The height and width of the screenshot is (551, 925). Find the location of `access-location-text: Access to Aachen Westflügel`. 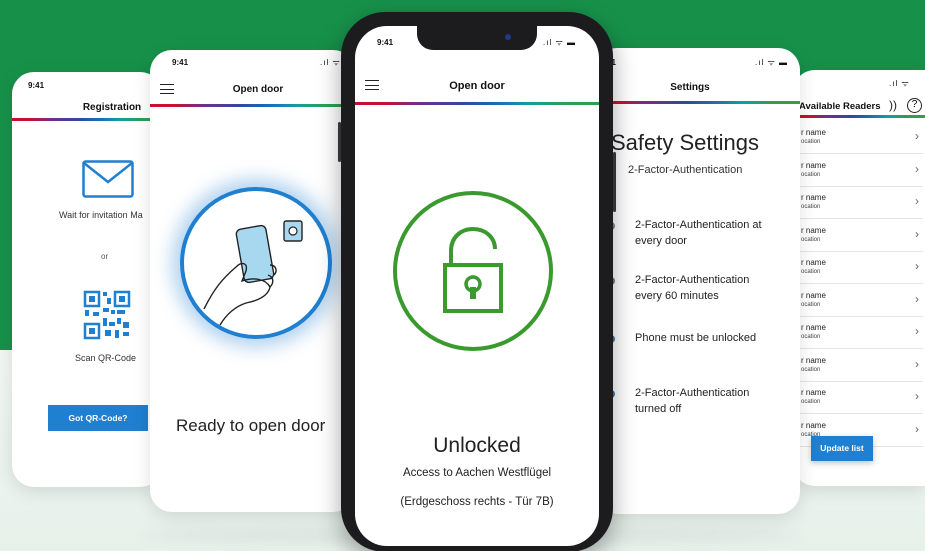

access-location-text: Access to Aachen Westflügel is located at coordinates (477, 473).